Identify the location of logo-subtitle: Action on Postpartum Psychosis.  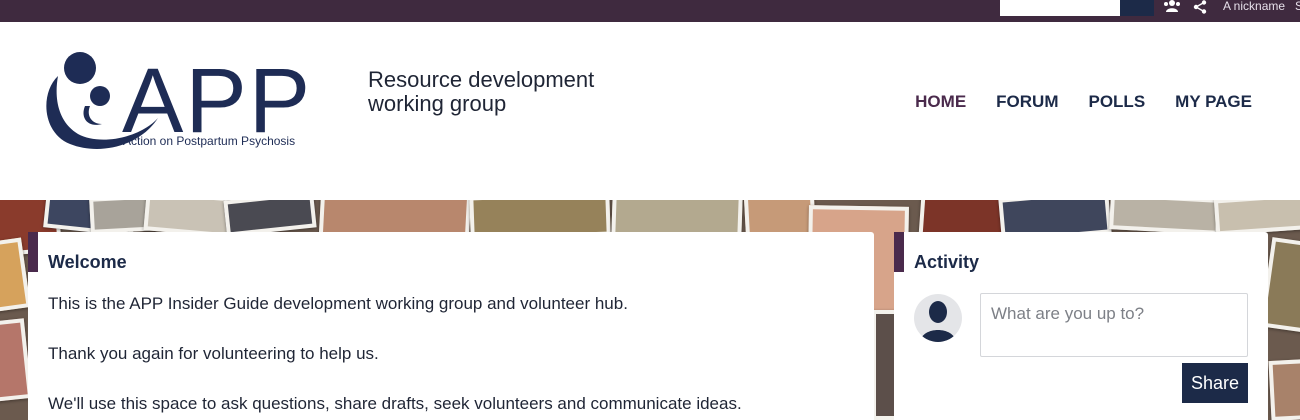
(209, 141).